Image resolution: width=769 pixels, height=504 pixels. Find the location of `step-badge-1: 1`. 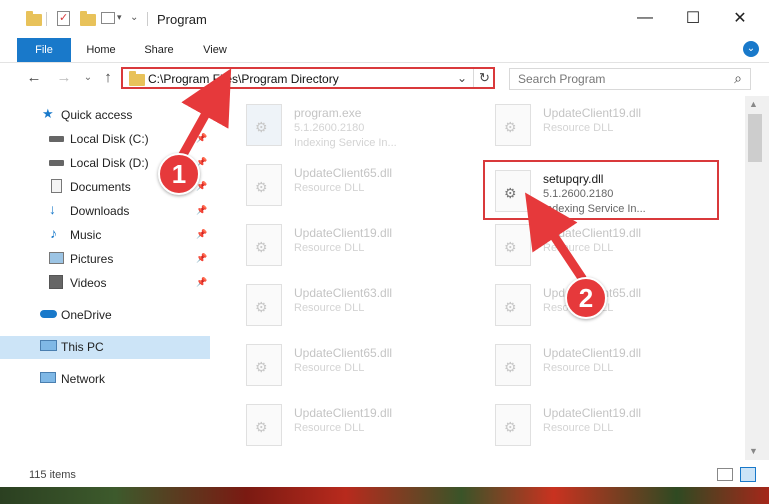

step-badge-1: 1 is located at coordinates (179, 174).